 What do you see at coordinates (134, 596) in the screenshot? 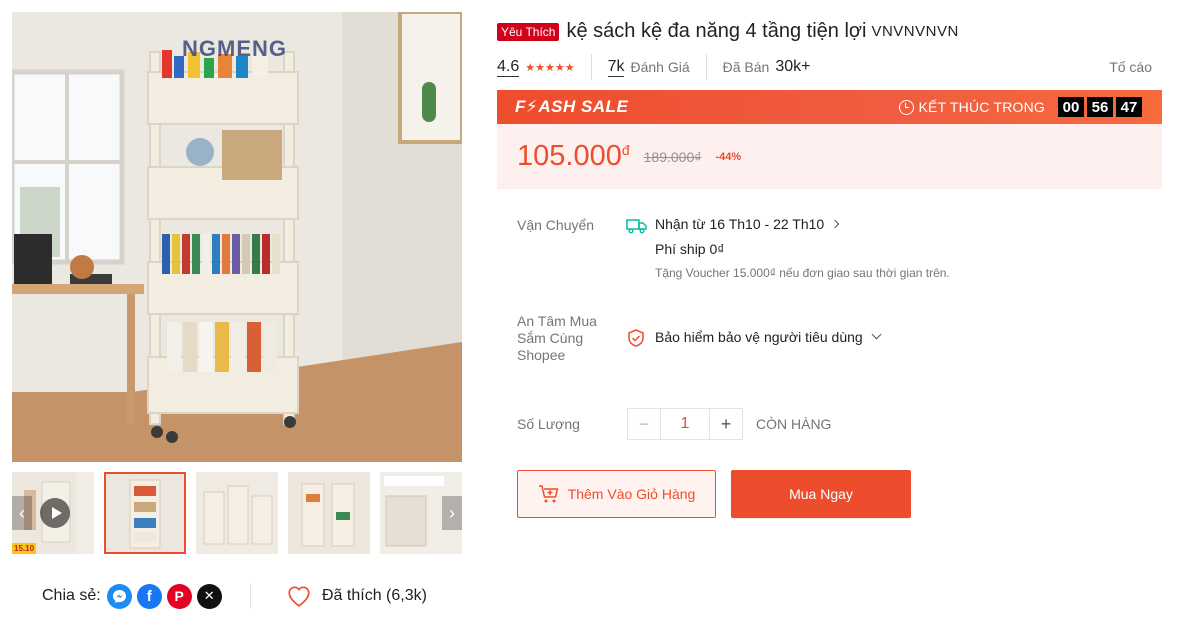
I see `share-row: Chia sẻ: f P ✕` at bounding box center [134, 596].